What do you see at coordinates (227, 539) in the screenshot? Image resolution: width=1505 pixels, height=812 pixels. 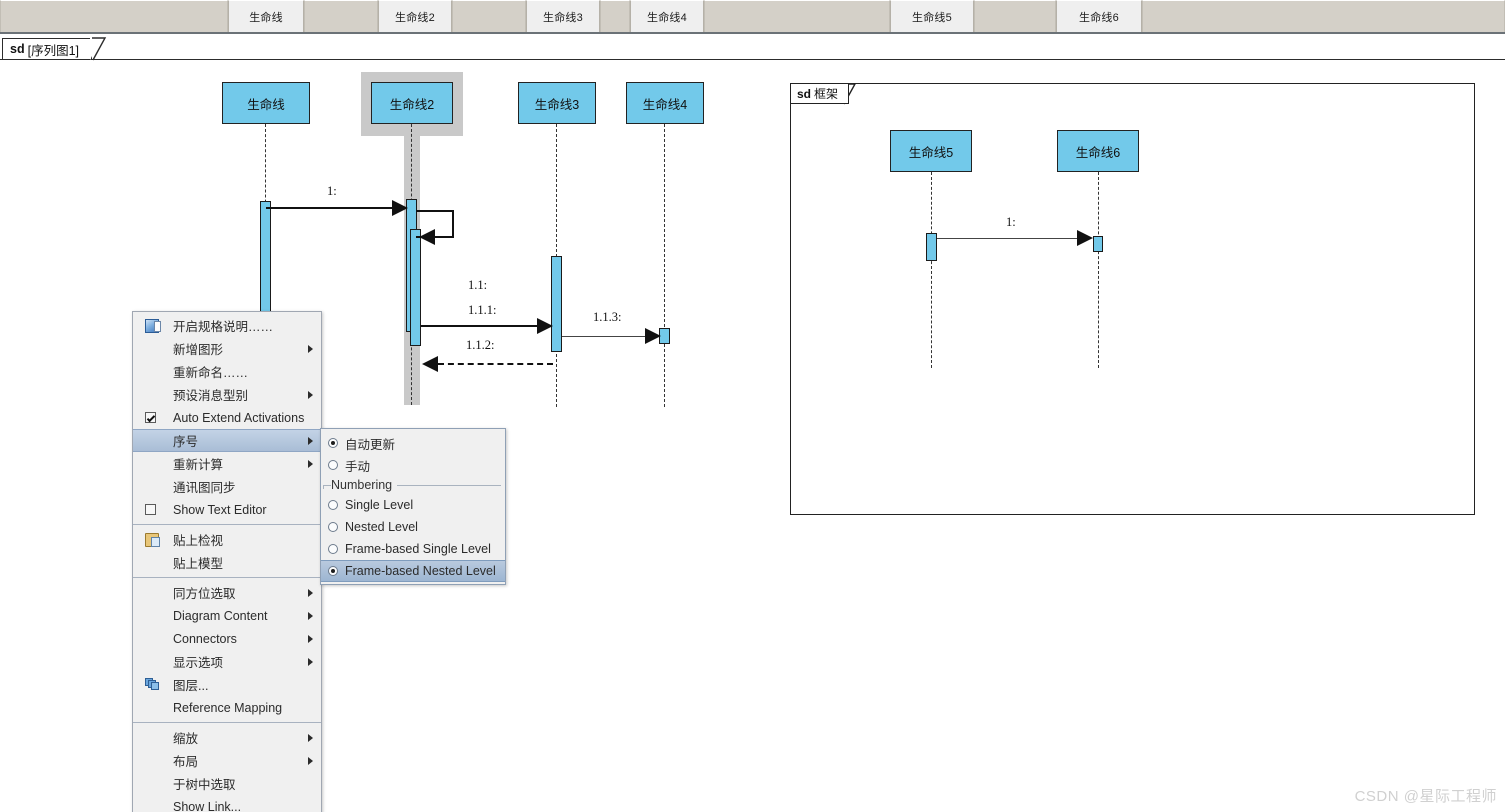 I see `context-menu-item: 贴上检视` at bounding box center [227, 539].